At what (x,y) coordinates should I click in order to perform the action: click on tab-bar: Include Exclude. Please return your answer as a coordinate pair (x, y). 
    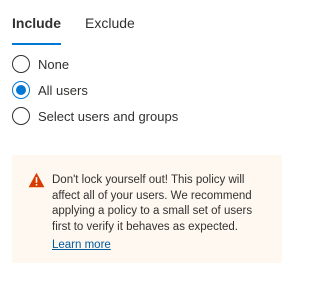
    Looking at the image, I should click on (85, 26).